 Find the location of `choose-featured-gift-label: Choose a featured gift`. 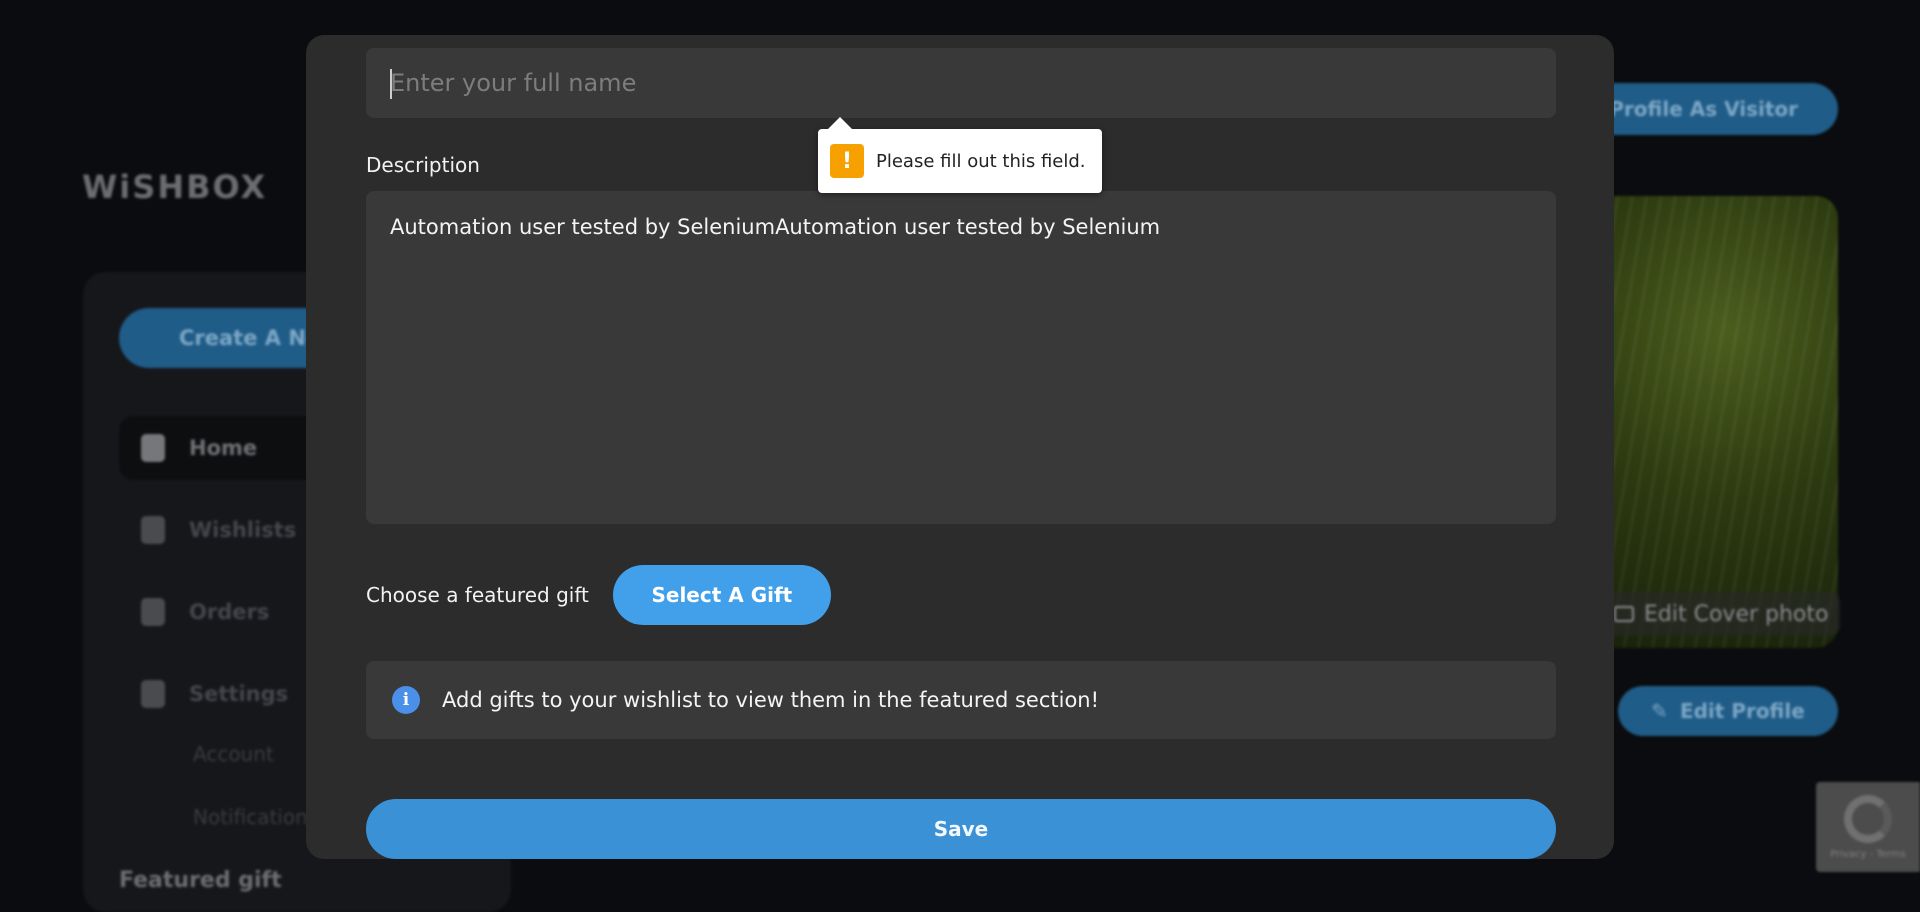

choose-featured-gift-label: Choose a featured gift is located at coordinates (477, 595).